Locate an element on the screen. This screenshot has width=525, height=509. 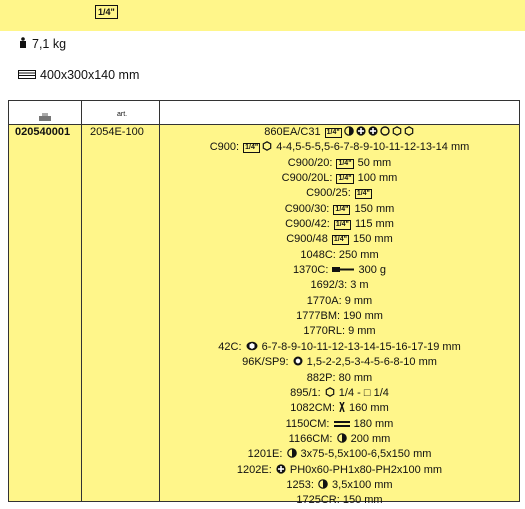
list-item: 1048C: 250 mm is located at coordinates (339, 255).